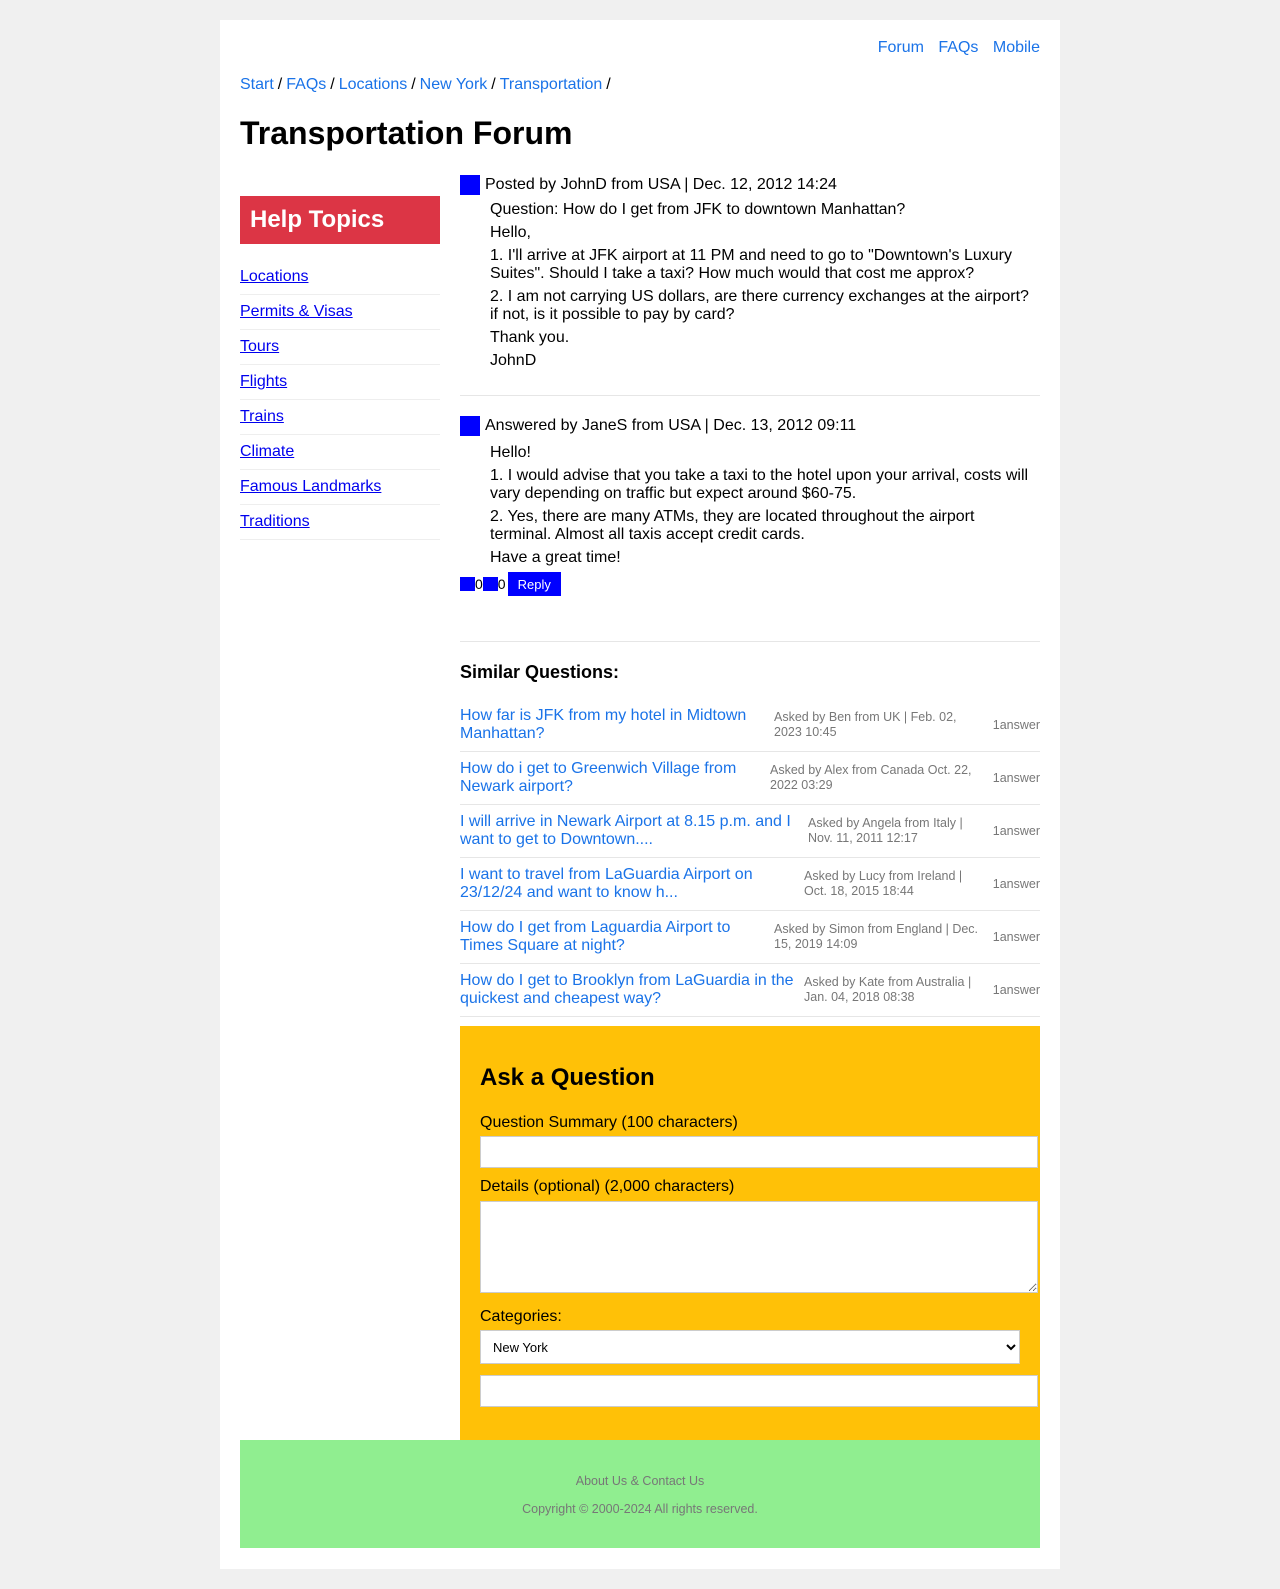 The width and height of the screenshot is (1280, 1589). I want to click on answer-line: Have a great time!, so click(555, 557).